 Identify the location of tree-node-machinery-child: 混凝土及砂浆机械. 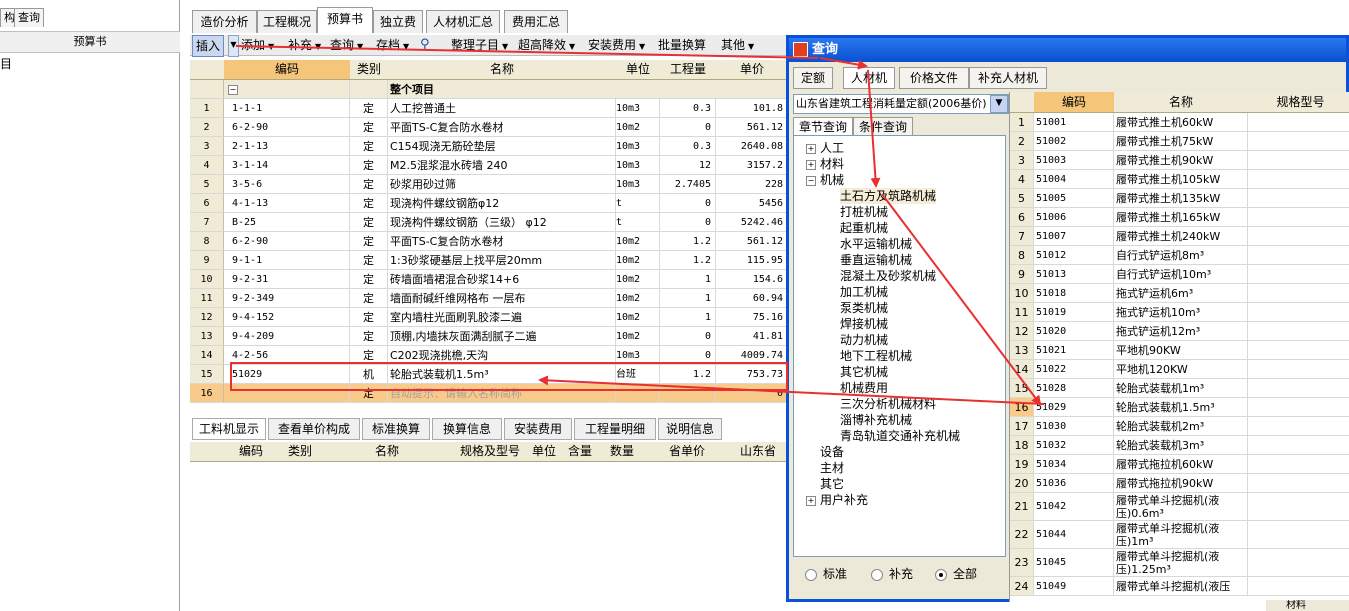
(888, 276).